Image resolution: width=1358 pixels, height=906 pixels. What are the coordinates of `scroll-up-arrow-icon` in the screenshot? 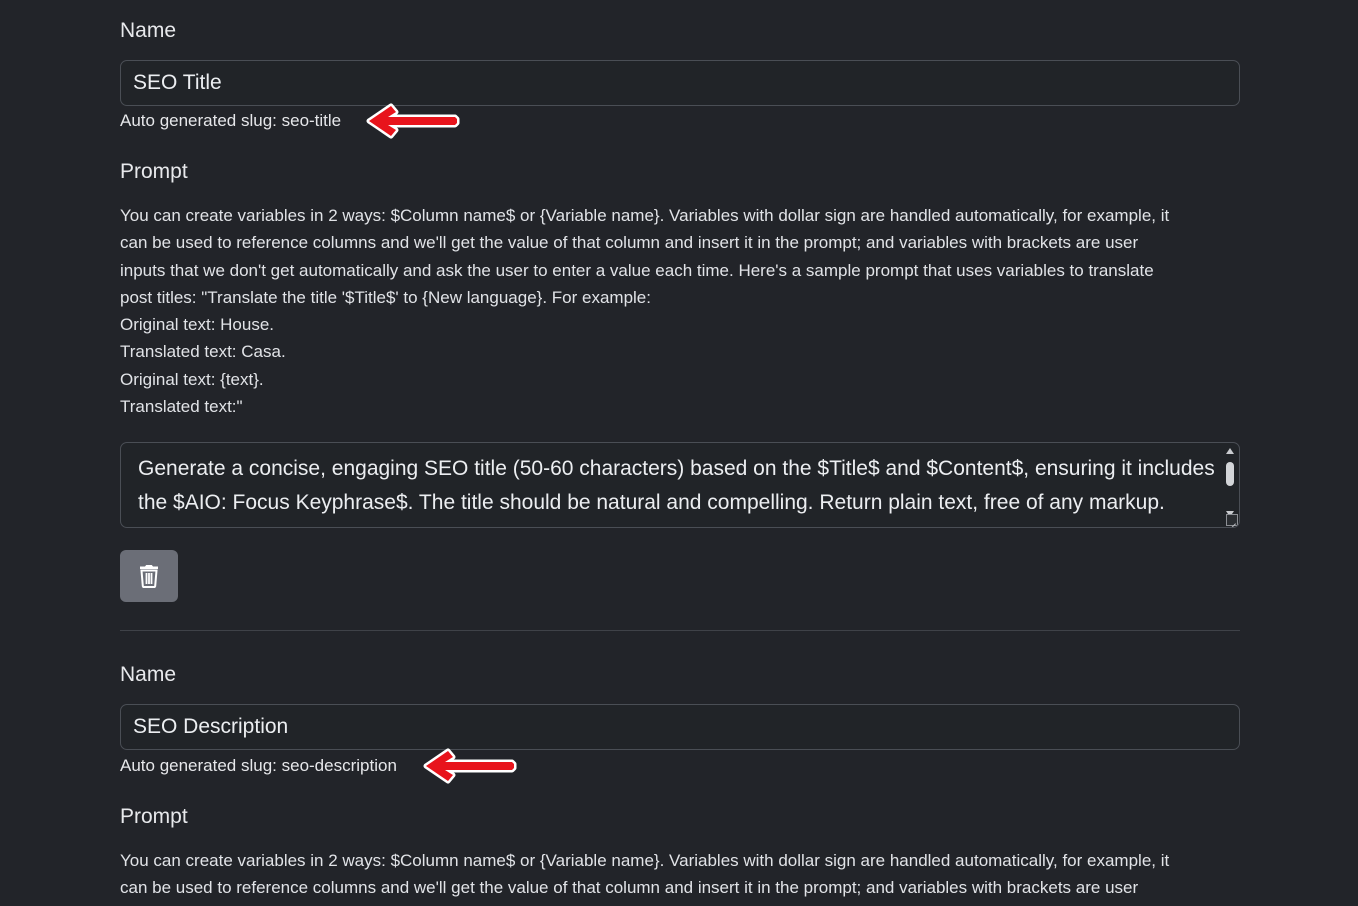 It's located at (1230, 451).